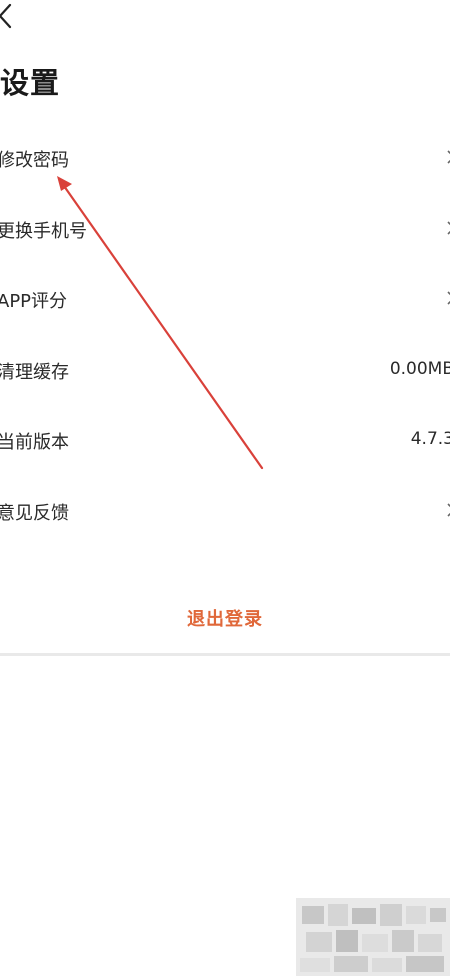 The height and width of the screenshot is (976, 450). I want to click on back-button, so click(9, 16).